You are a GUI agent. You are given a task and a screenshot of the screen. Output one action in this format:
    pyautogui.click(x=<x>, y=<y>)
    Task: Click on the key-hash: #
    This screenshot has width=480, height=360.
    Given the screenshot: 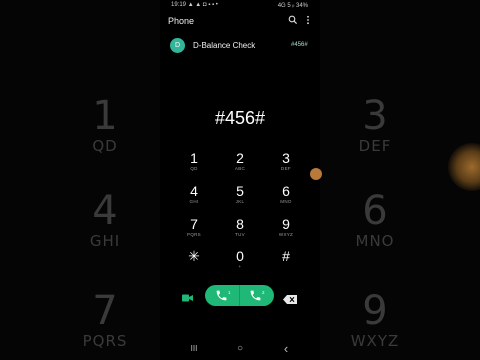 What is the action you would take?
    pyautogui.click(x=286, y=256)
    